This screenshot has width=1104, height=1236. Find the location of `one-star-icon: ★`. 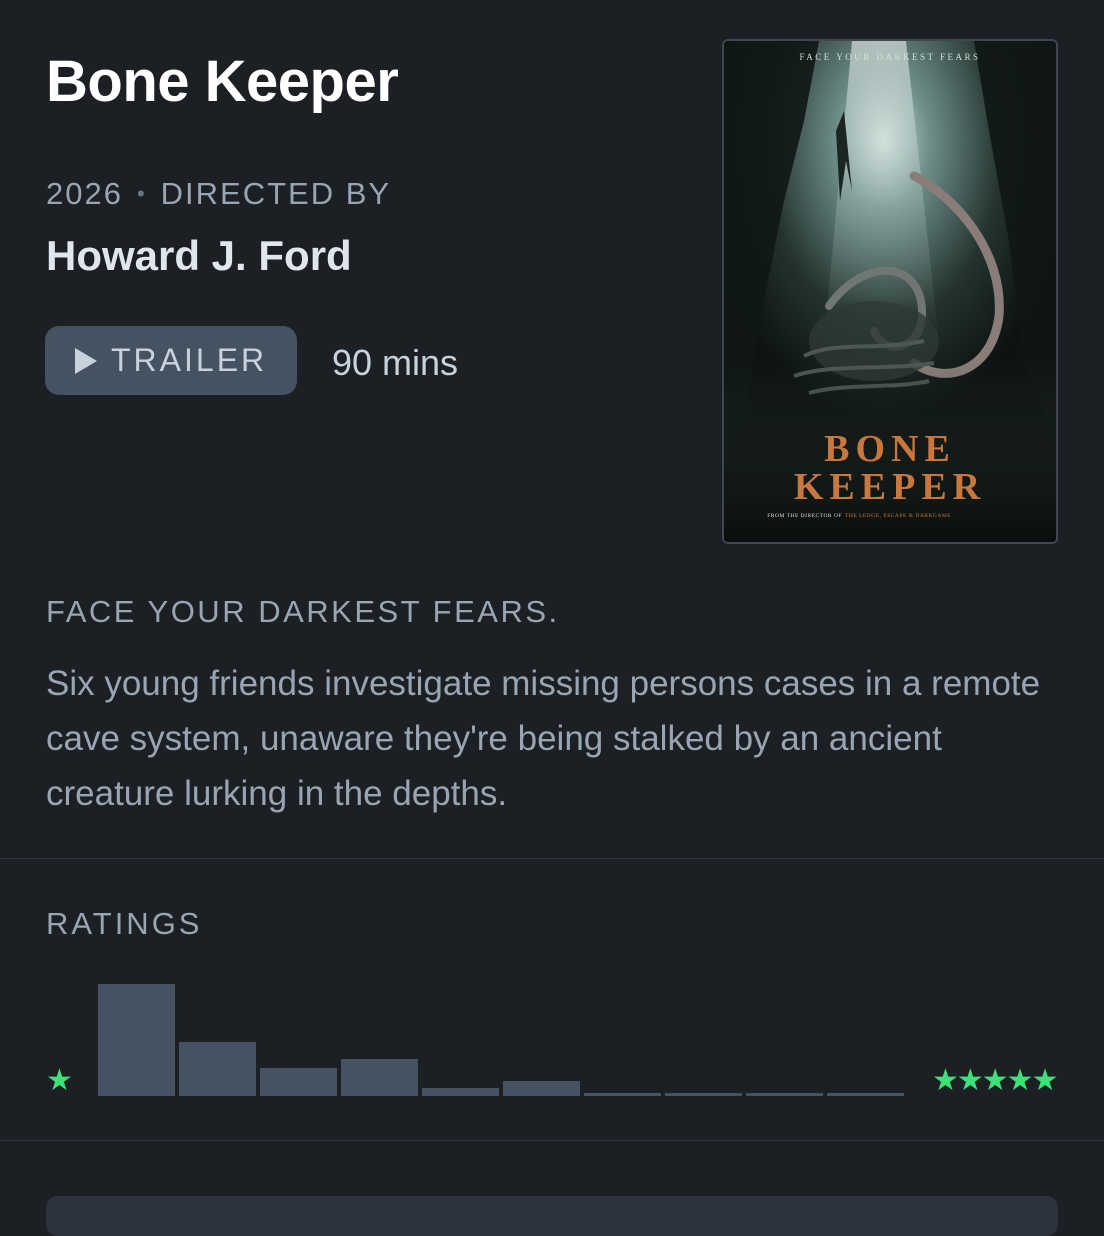

one-star-icon: ★ is located at coordinates (59, 1080).